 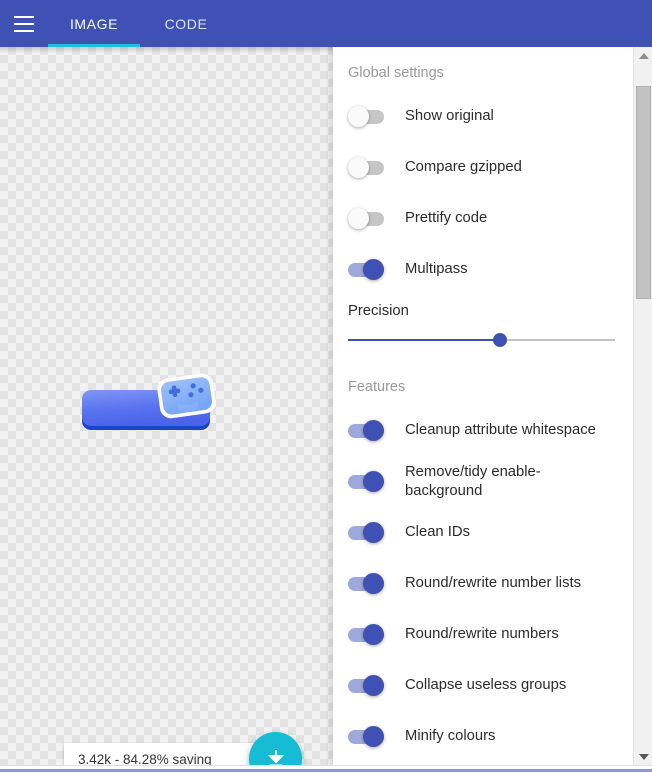 I want to click on option-collapse-useless-groups: Collapse useless groups, so click(x=483, y=685).